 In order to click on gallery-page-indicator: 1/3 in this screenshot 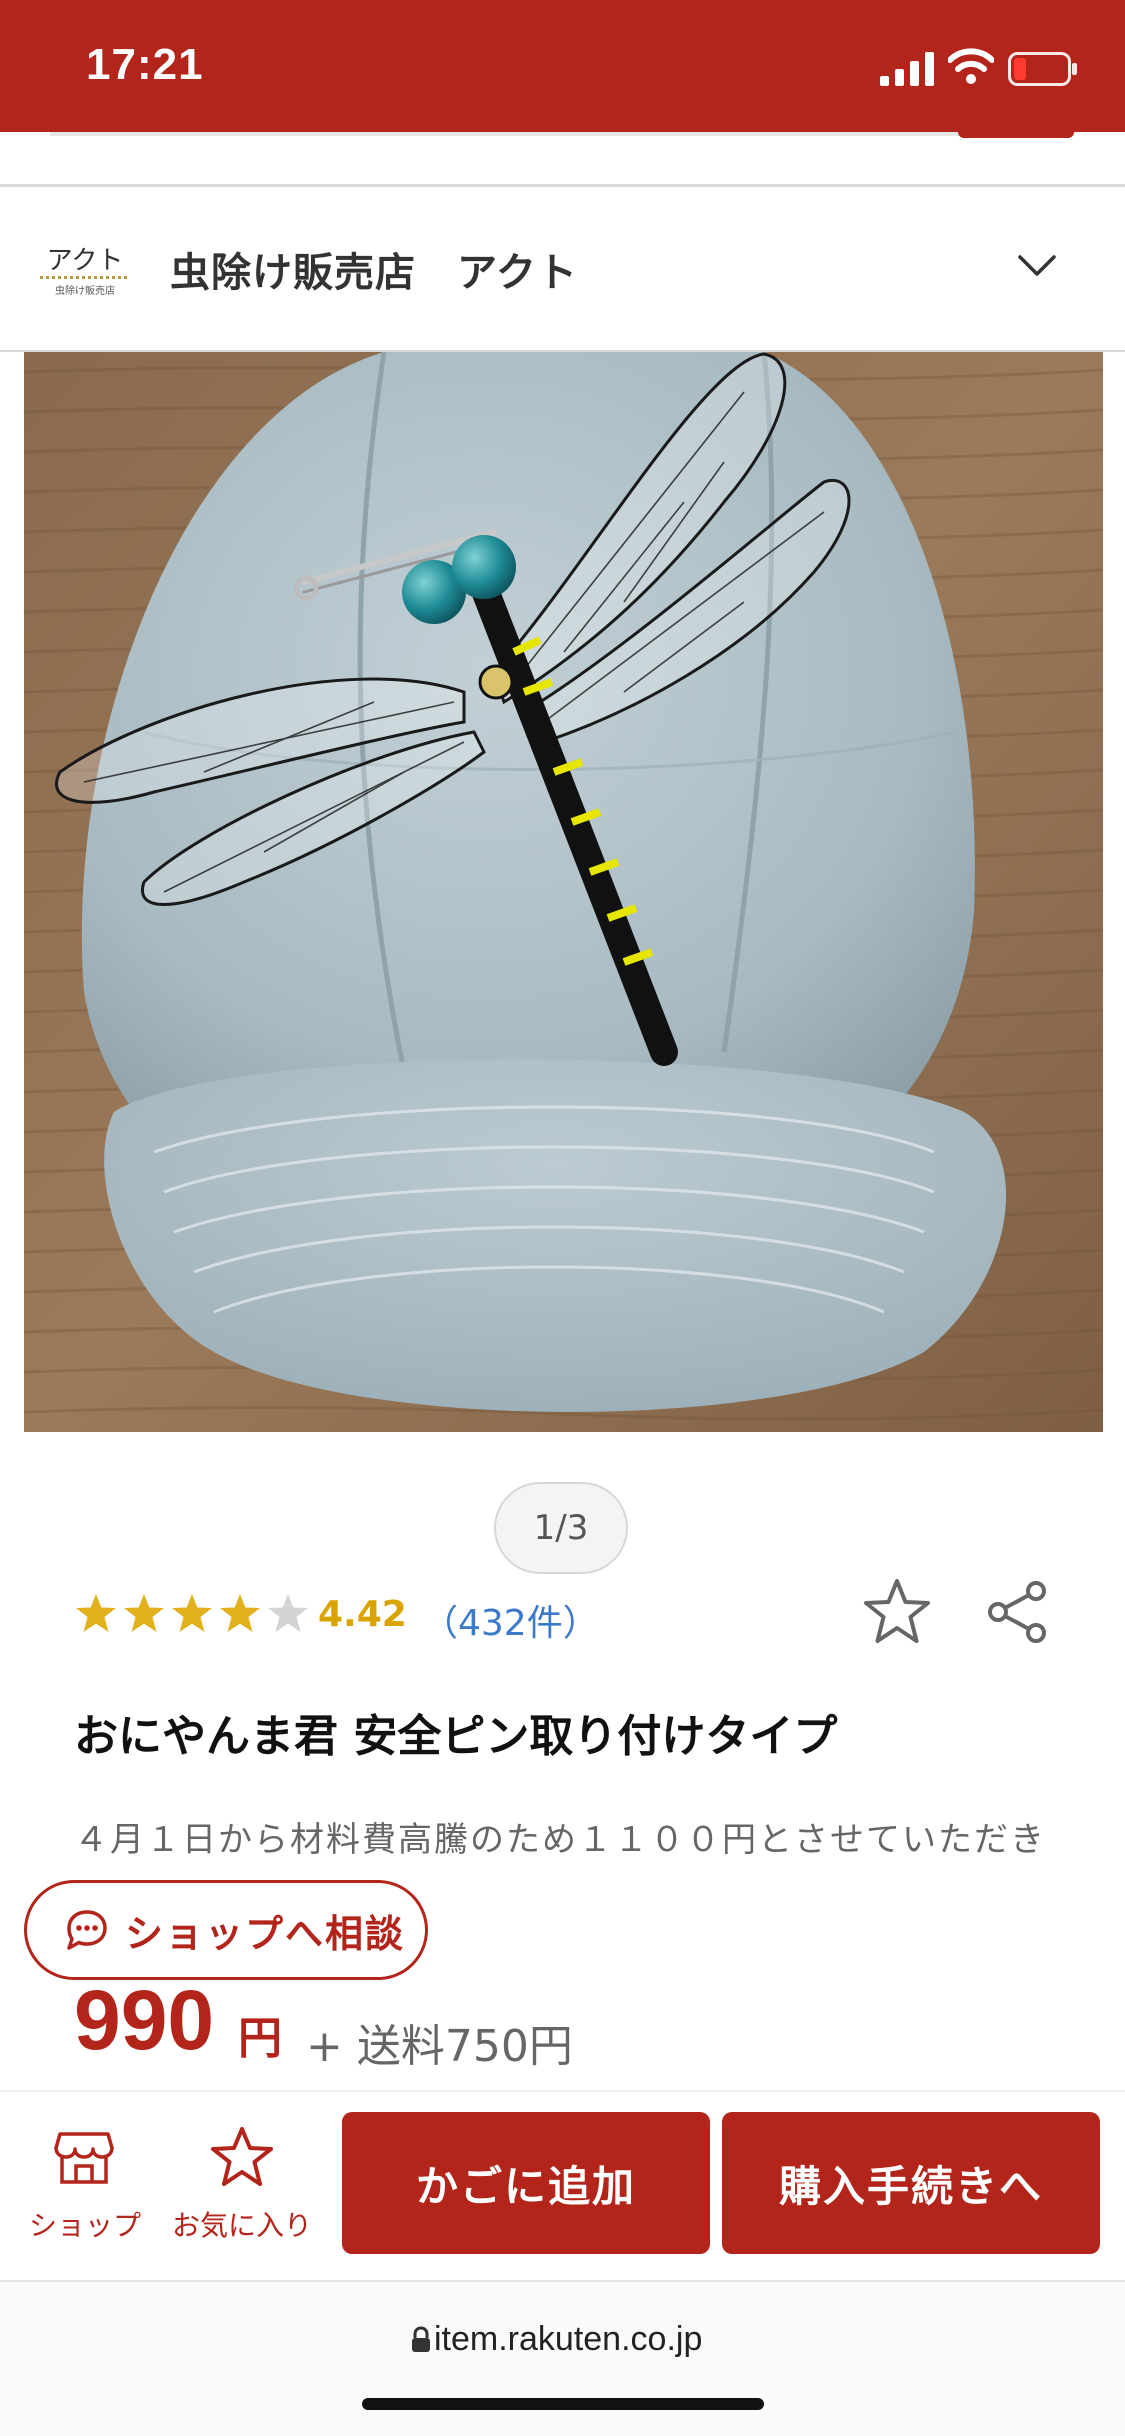, I will do `click(561, 1528)`.